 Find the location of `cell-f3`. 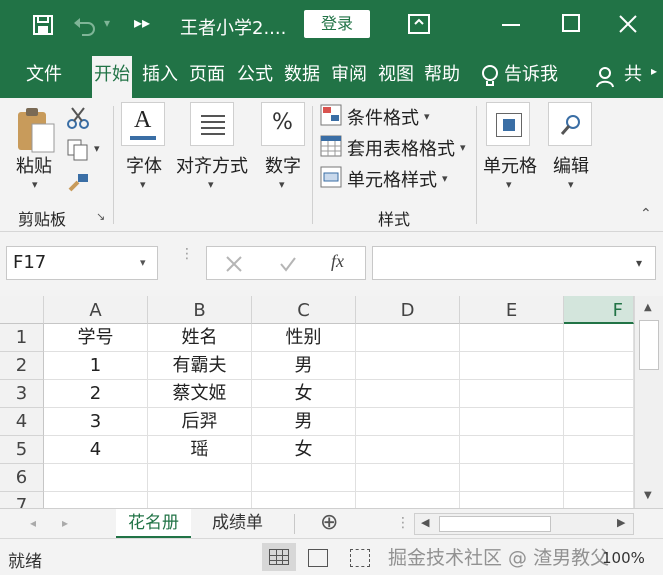

cell-f3 is located at coordinates (599, 394).